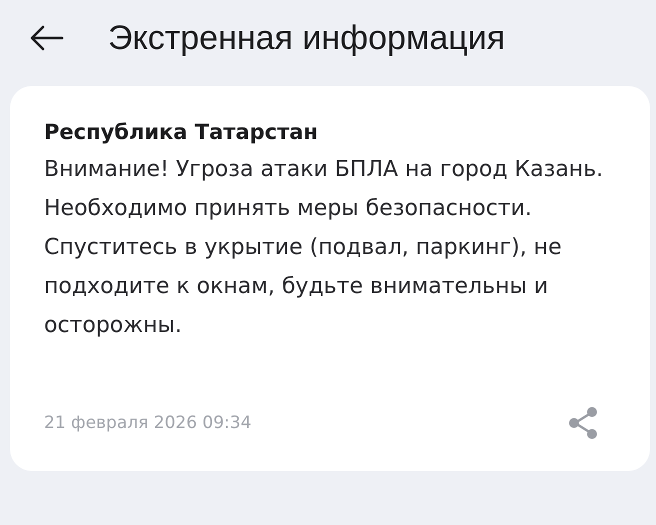  I want to click on screen-title: Экстренная информация, so click(307, 38).